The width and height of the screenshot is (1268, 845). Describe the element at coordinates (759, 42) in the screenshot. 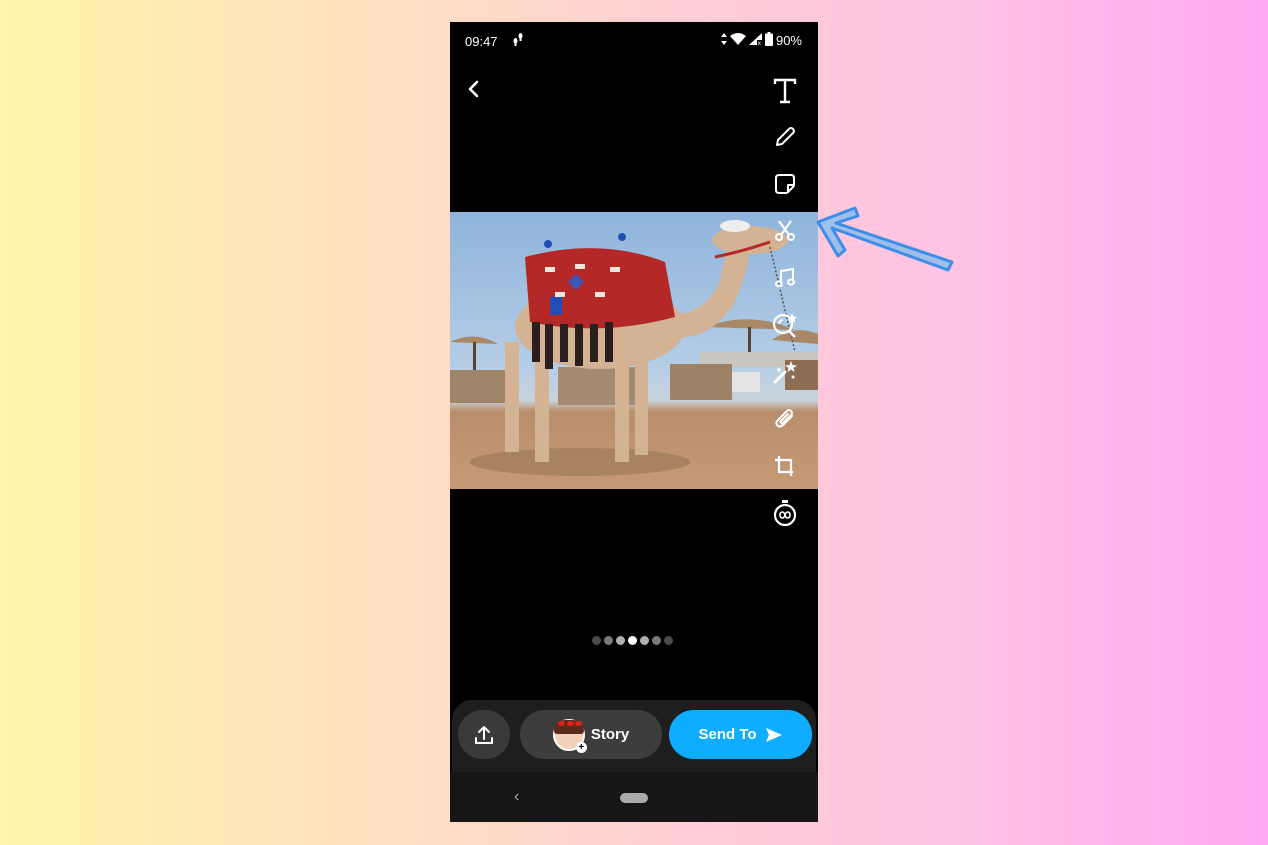

I see `svg-text: x` at that location.